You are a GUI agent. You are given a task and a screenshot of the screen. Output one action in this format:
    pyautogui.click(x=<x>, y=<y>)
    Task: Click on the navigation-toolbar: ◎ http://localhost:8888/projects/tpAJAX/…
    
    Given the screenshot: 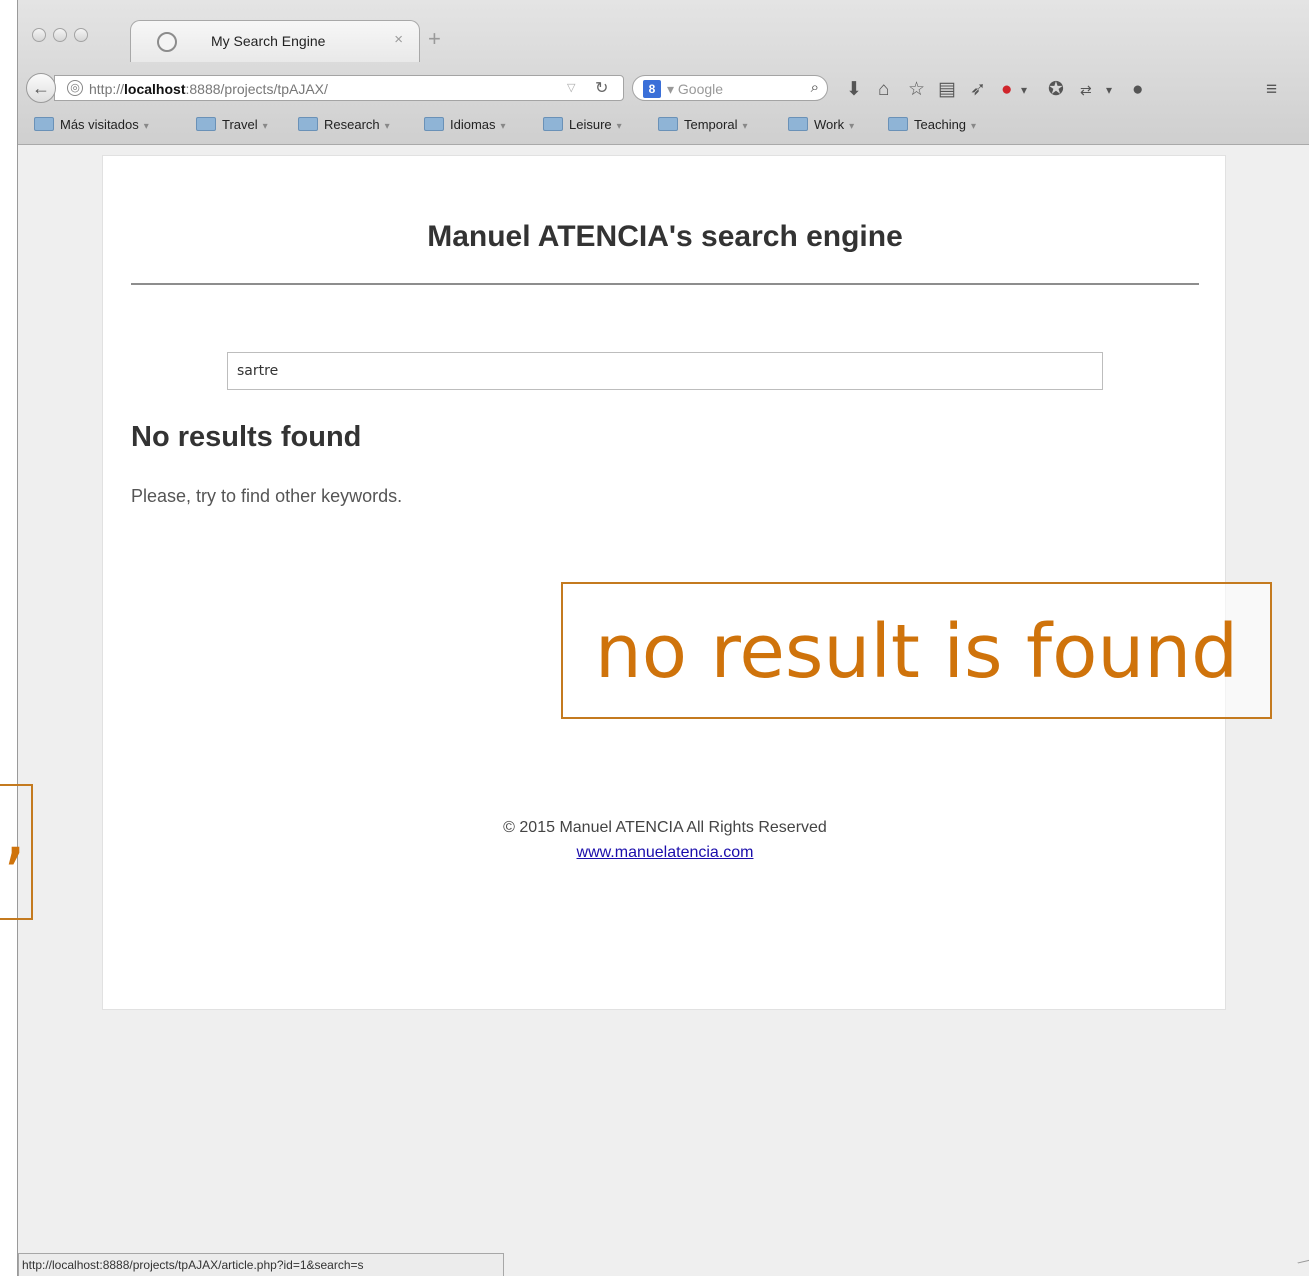 What is the action you would take?
    pyautogui.click(x=663, y=87)
    